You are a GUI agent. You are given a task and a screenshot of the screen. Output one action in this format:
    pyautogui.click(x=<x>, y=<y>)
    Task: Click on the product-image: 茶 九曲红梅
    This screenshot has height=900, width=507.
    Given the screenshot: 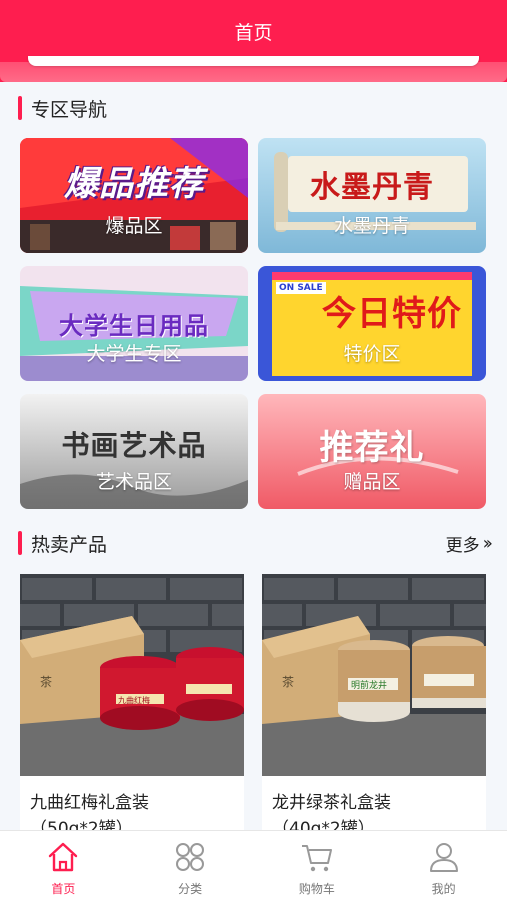 What is the action you would take?
    pyautogui.click(x=132, y=675)
    